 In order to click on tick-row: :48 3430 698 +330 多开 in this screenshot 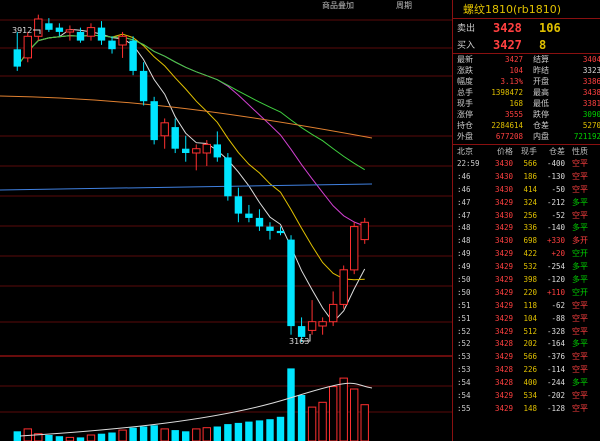, I will do `click(526, 240)`.